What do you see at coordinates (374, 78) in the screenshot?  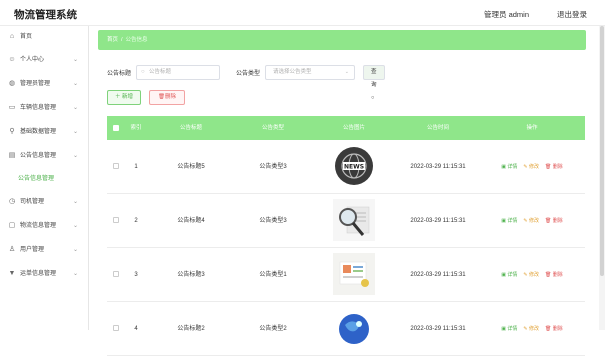 I see `query-button-label: 查询` at bounding box center [374, 78].